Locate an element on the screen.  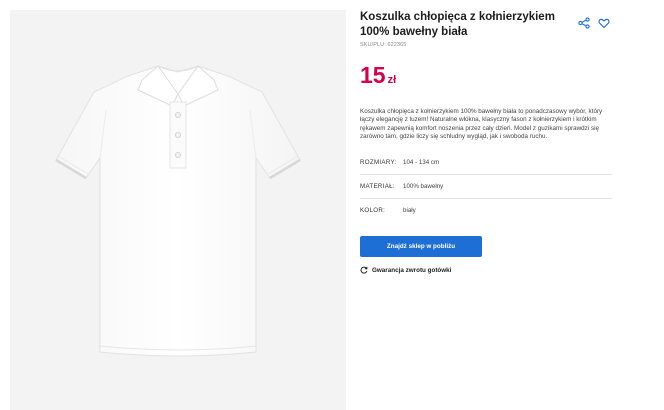
attribute-value: biały is located at coordinates (409, 210).